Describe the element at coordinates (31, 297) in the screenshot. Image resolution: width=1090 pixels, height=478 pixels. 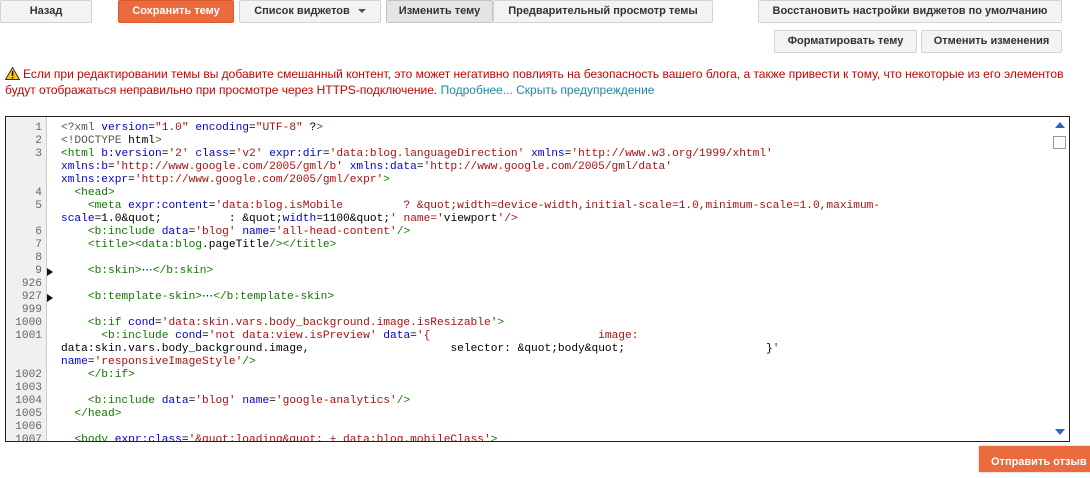
I see `line-number: 927` at that location.